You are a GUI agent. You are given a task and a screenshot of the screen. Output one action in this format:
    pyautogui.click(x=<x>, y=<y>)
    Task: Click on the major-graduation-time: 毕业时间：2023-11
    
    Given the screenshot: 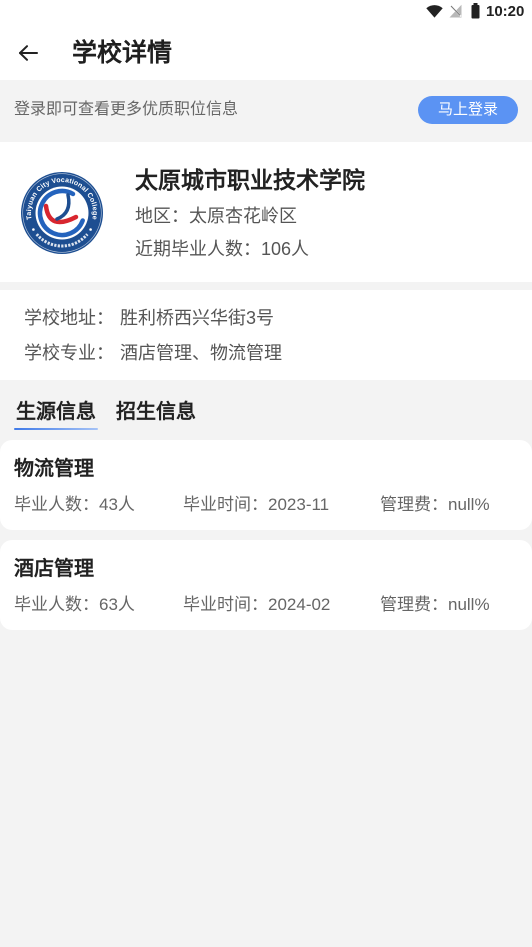 What is the action you would take?
    pyautogui.click(x=256, y=505)
    